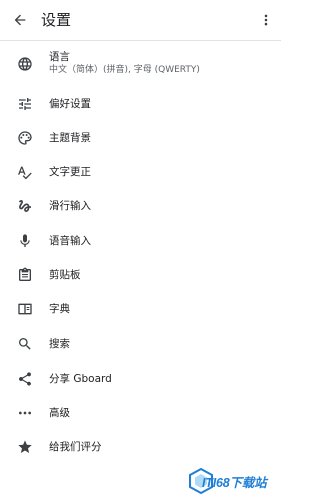 The width and height of the screenshot is (320, 500). Describe the element at coordinates (140, 206) in the screenshot. I see `settings-item-glide-typing: 滑行输入` at that location.